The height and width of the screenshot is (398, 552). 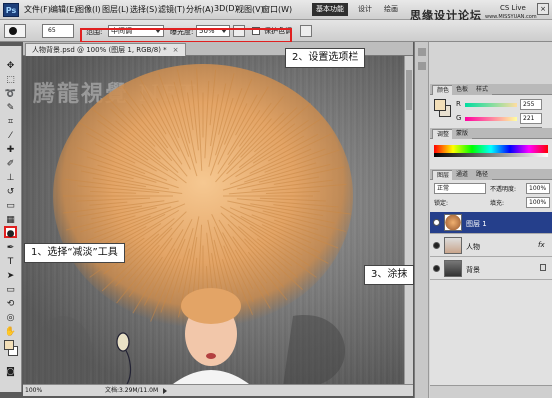 I want to click on layer-row-layer1: 图层 1, so click(x=491, y=223).